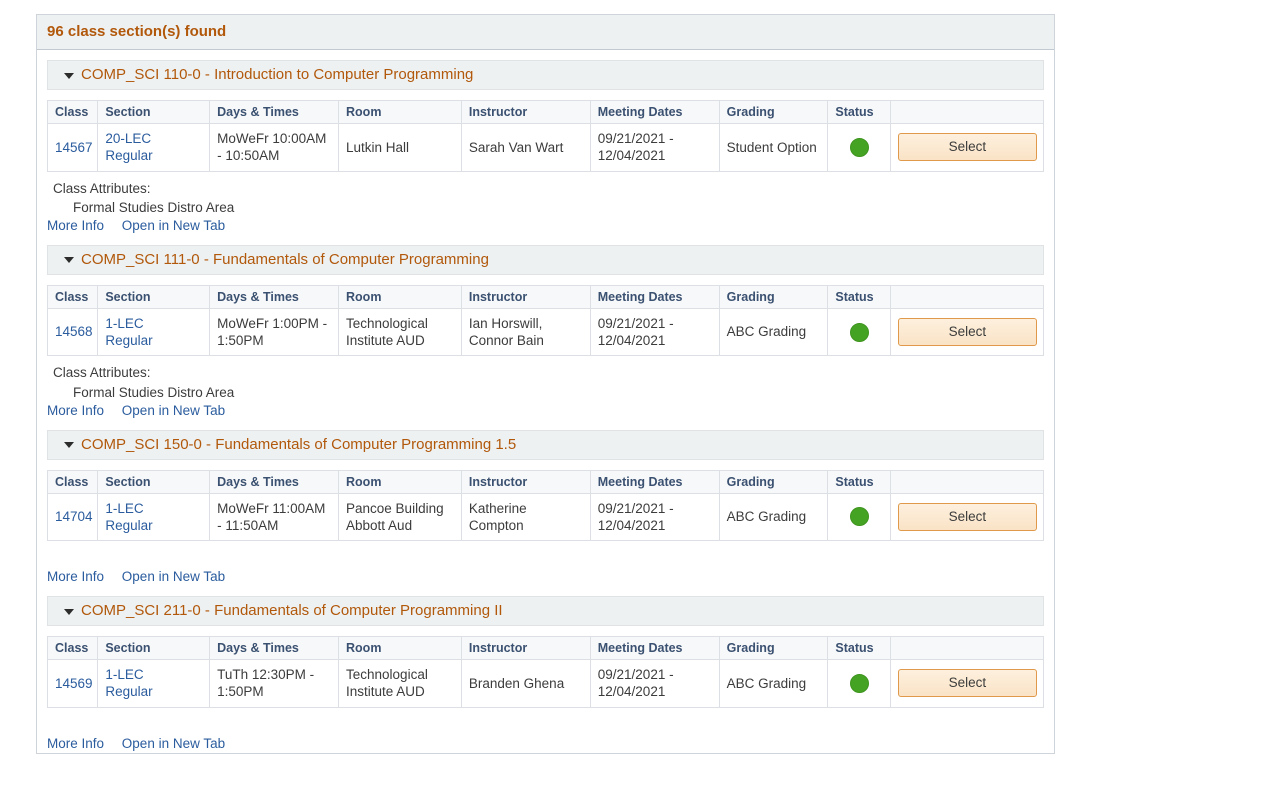 This screenshot has height=800, width=1280. I want to click on cell-section: 20-LEC Regular, so click(154, 147).